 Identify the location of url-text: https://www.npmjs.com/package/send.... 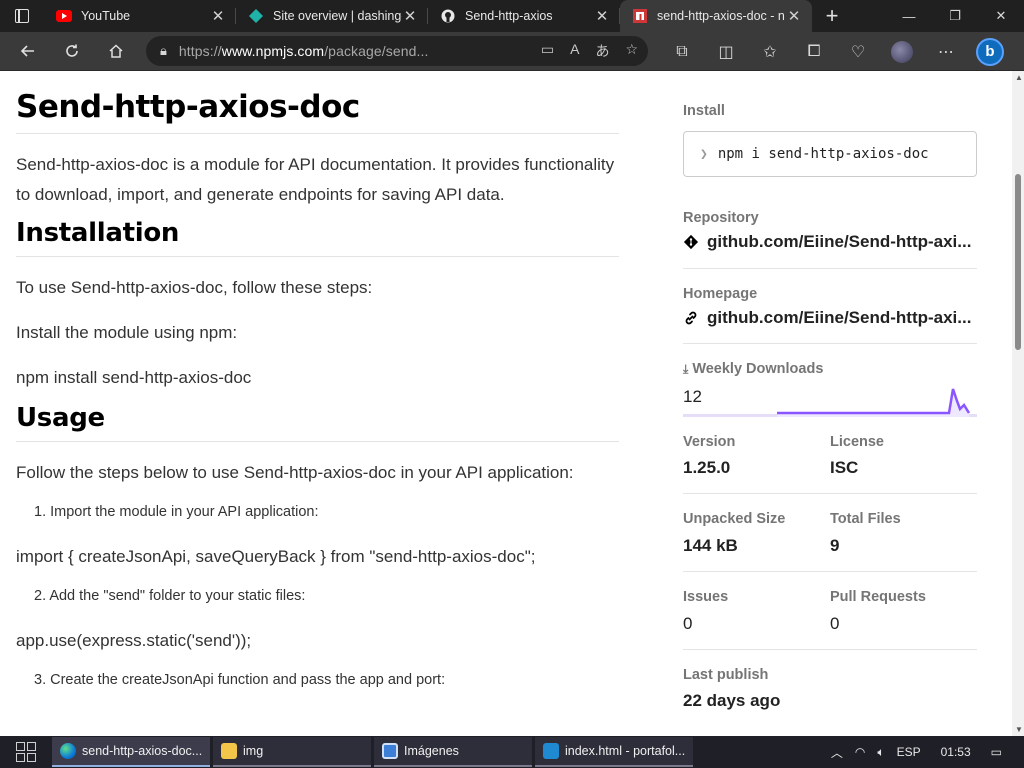
(360, 51).